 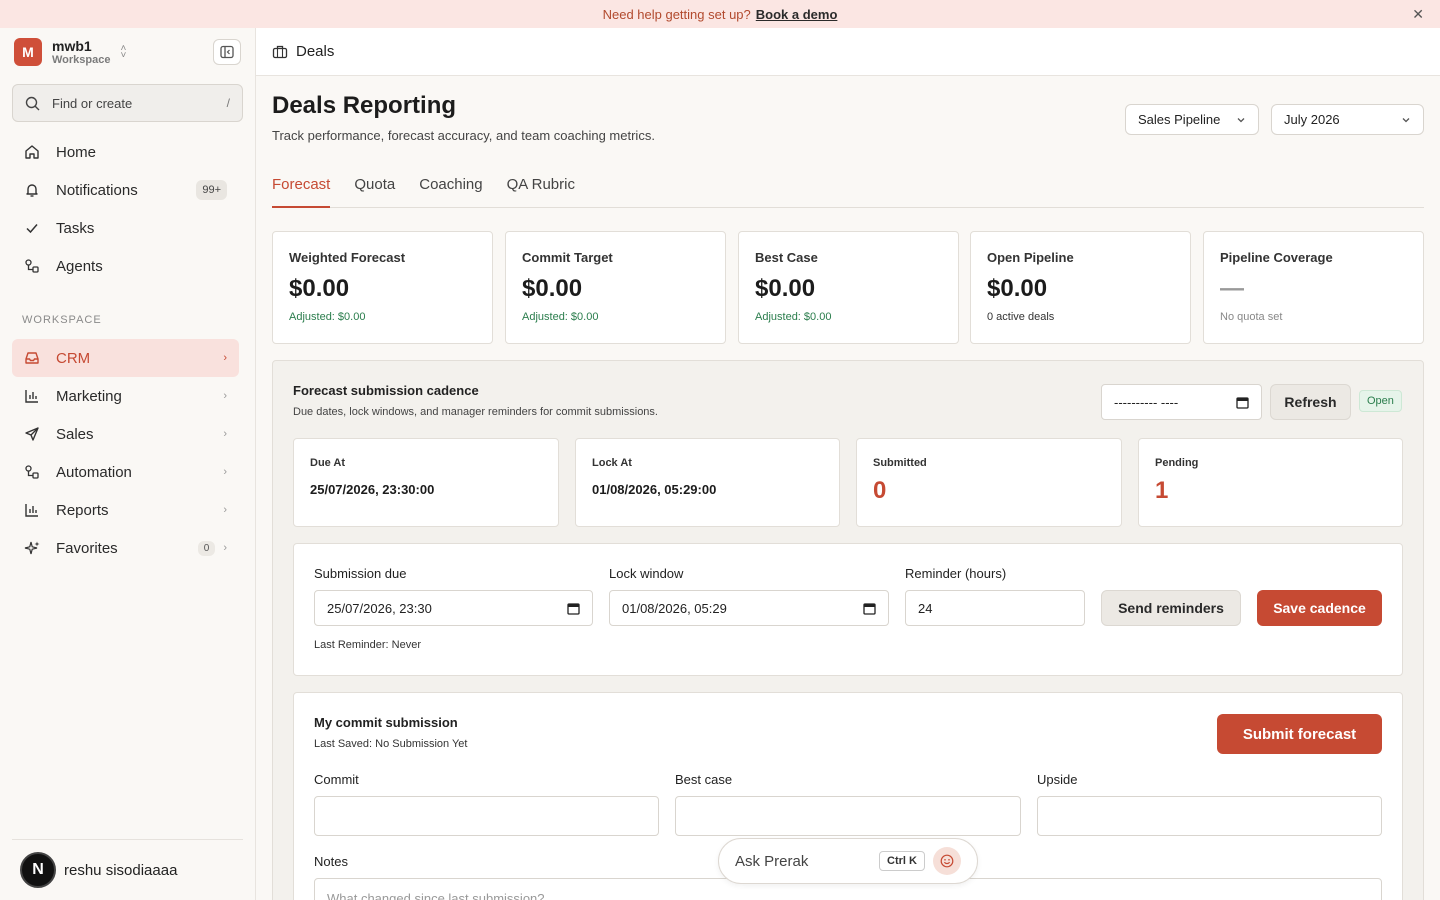 I want to click on notes-placeholder: What changed since last submission?, so click(x=436, y=895).